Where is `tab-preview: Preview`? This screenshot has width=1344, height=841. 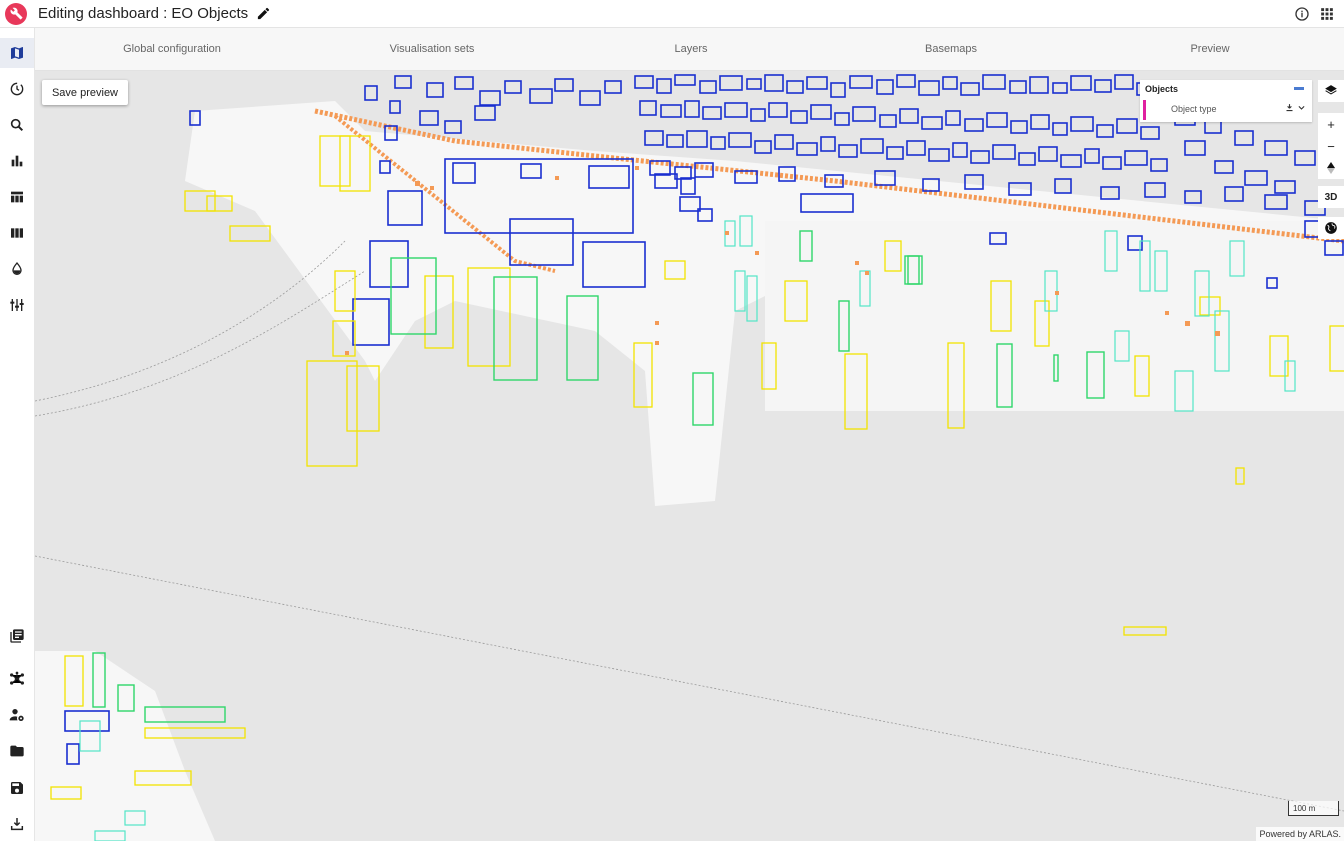
tab-preview: Preview is located at coordinates (1210, 49).